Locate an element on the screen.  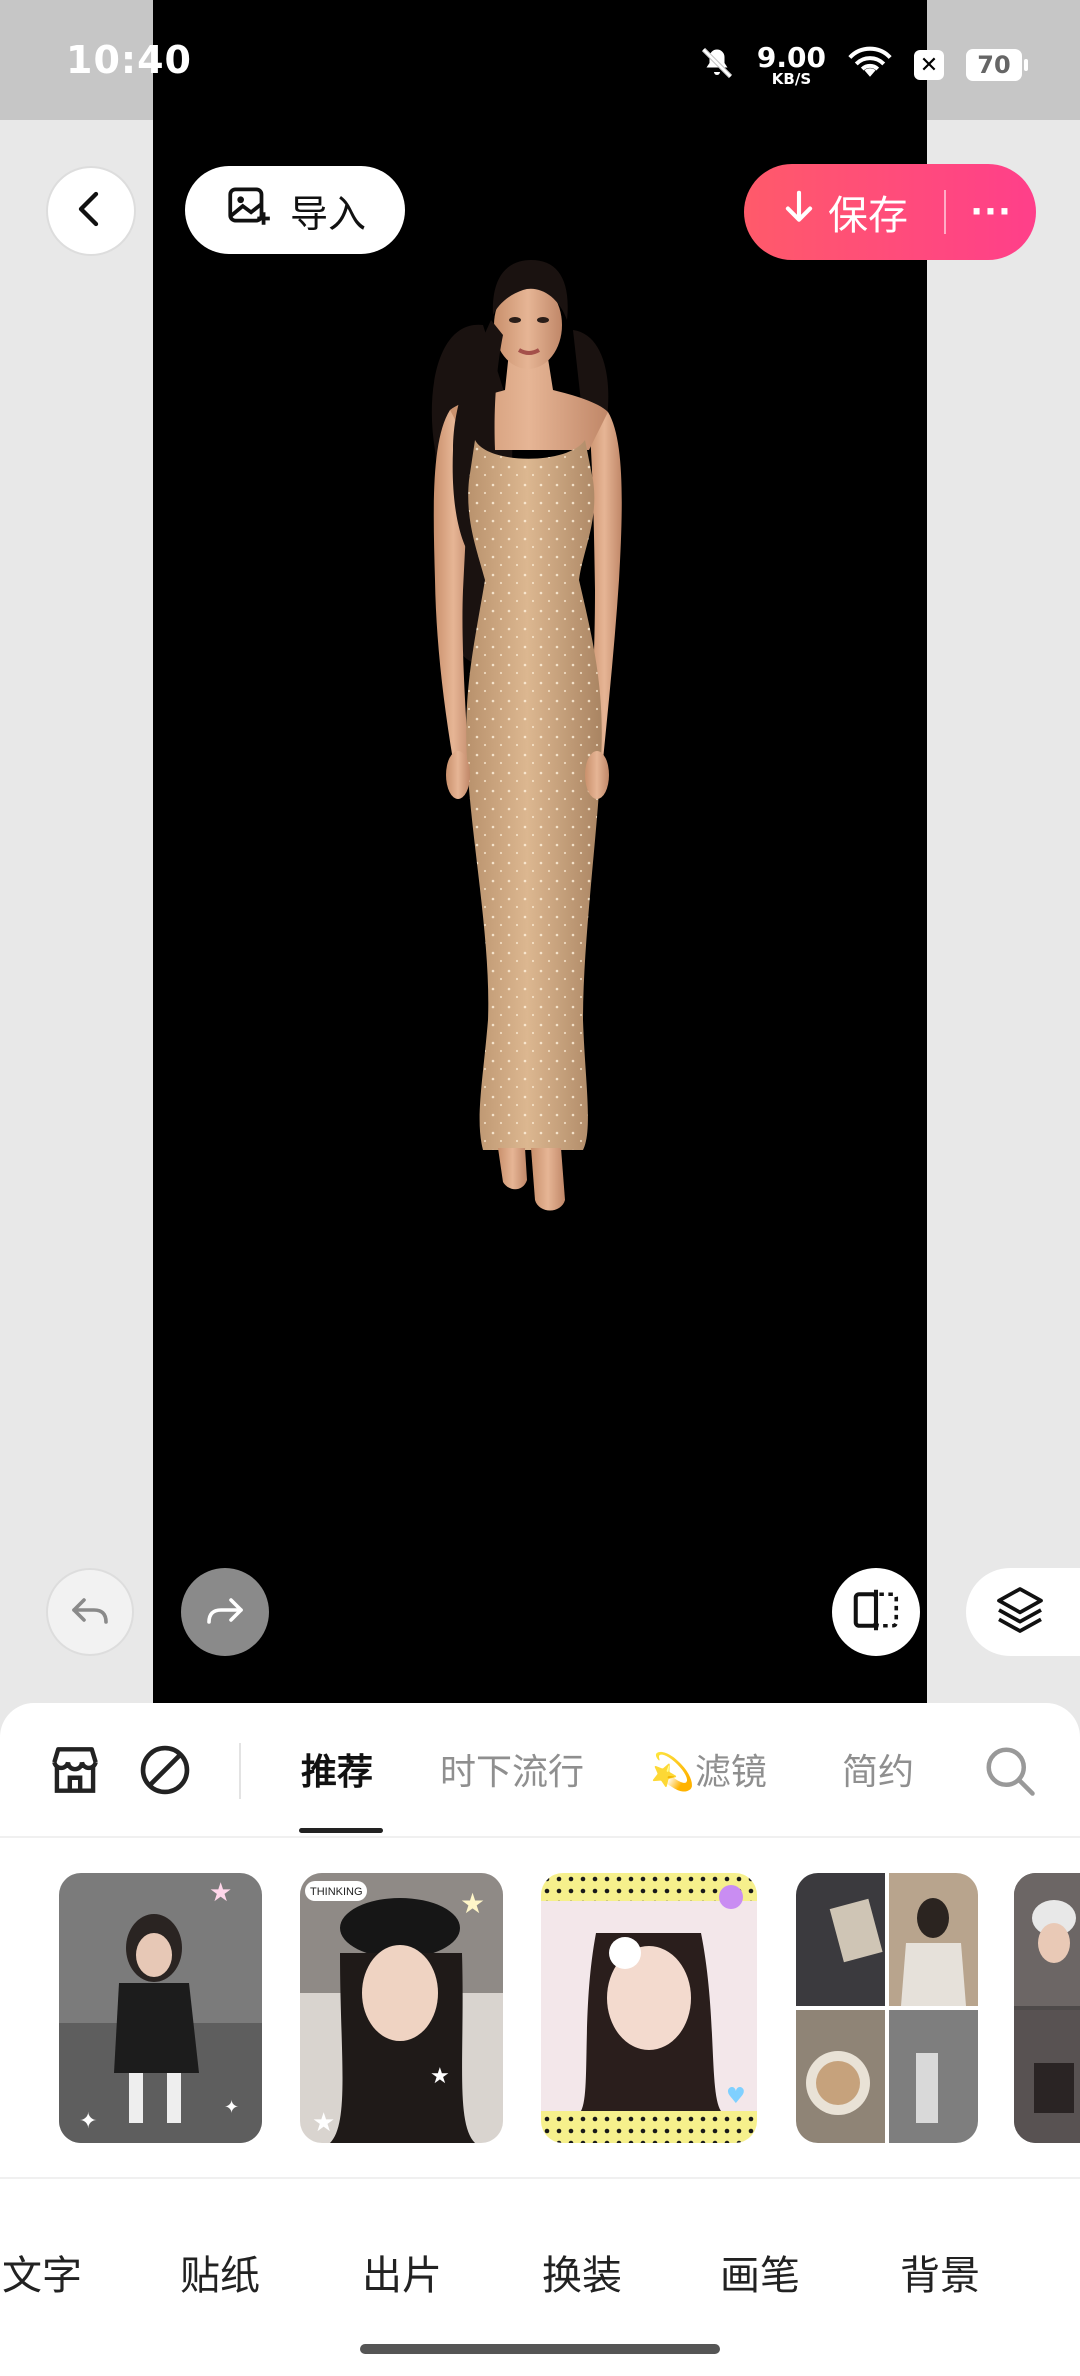
tool-background: 背景 is located at coordinates (940, 2272).